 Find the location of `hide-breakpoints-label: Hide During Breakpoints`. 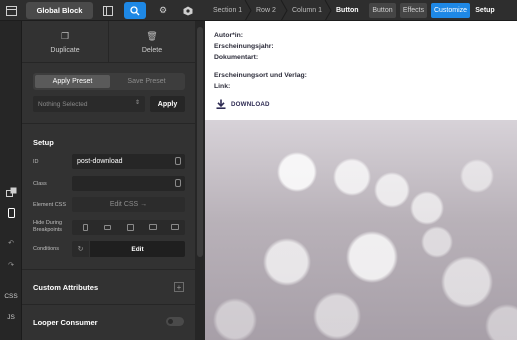

hide-breakpoints-label: Hide During Breakpoints is located at coordinates (47, 227).